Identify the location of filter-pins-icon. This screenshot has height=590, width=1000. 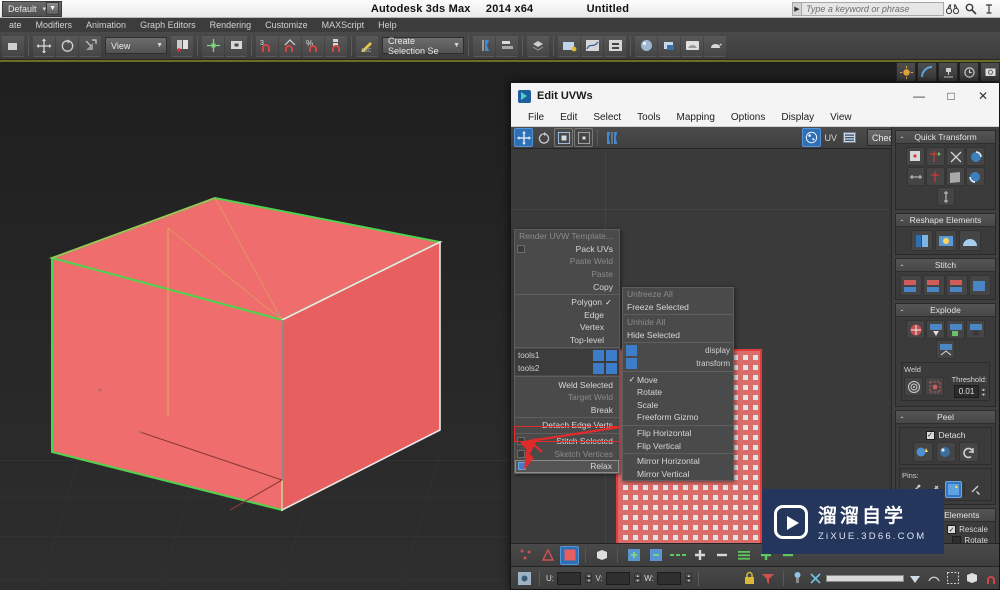
(953, 489).